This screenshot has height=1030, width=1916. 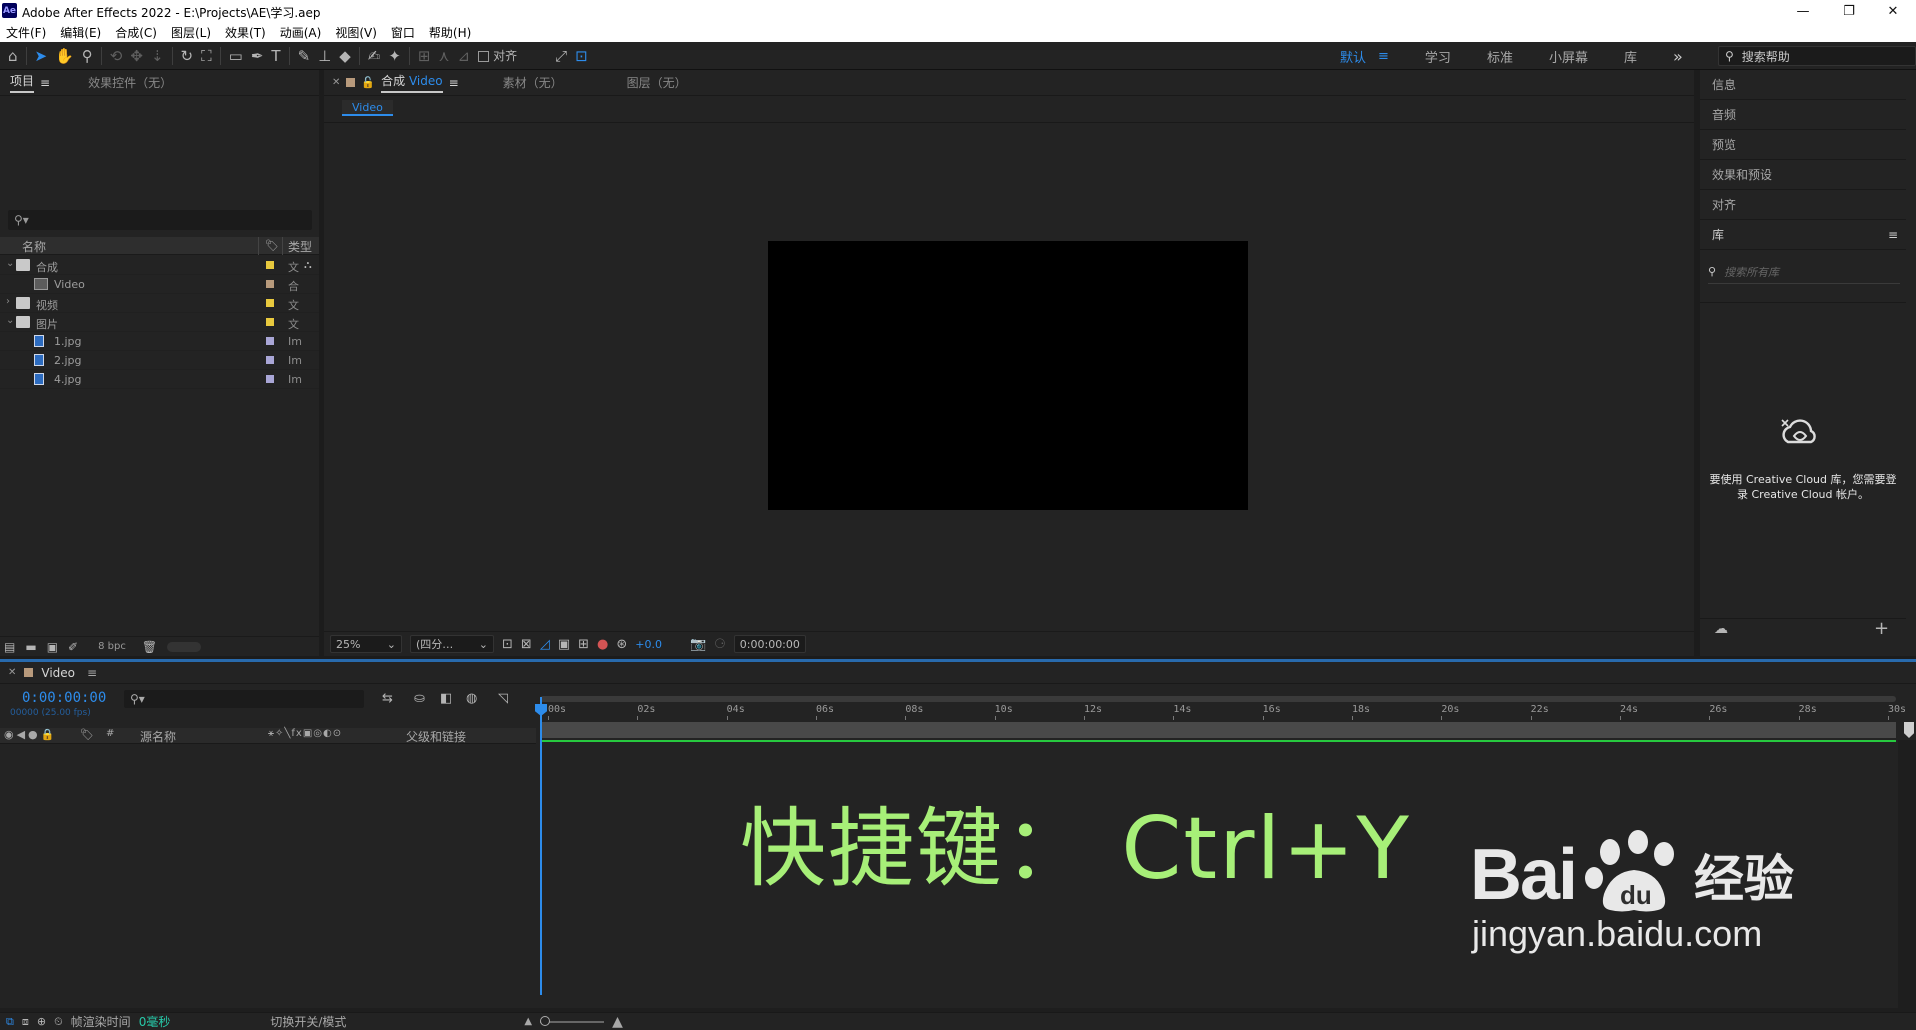 What do you see at coordinates (446, 698) in the screenshot?
I see `shy-layers-icon: ◧` at bounding box center [446, 698].